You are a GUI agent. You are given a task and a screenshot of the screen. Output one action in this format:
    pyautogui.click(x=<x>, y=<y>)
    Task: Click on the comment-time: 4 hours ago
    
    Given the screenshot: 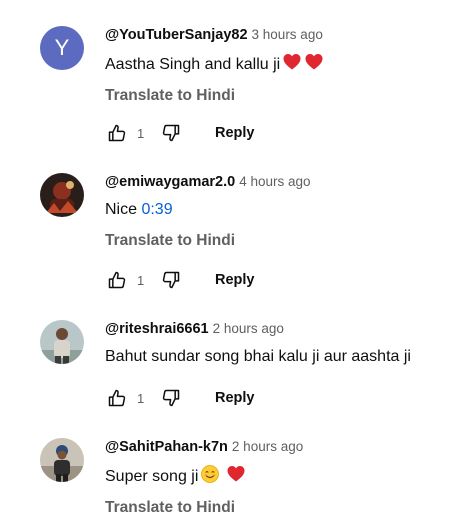 What is the action you would take?
    pyautogui.click(x=274, y=181)
    